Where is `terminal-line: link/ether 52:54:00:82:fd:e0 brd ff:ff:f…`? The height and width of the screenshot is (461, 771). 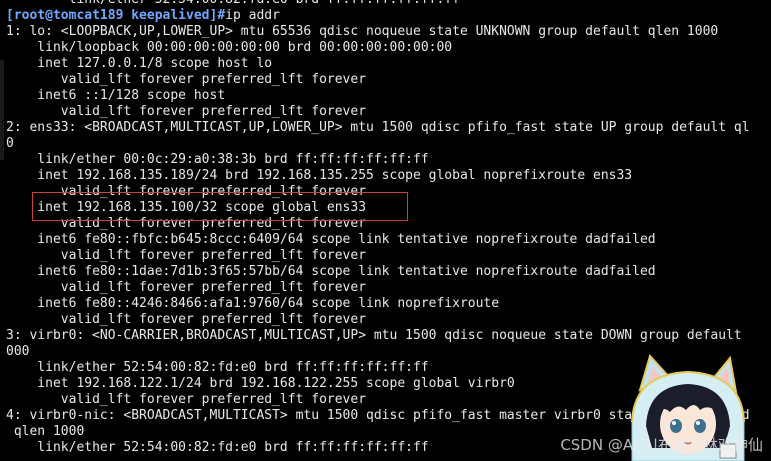
terminal-line: link/ether 52:54:00:82:fd:e0 brd ff:ff:f… is located at coordinates (385, 4).